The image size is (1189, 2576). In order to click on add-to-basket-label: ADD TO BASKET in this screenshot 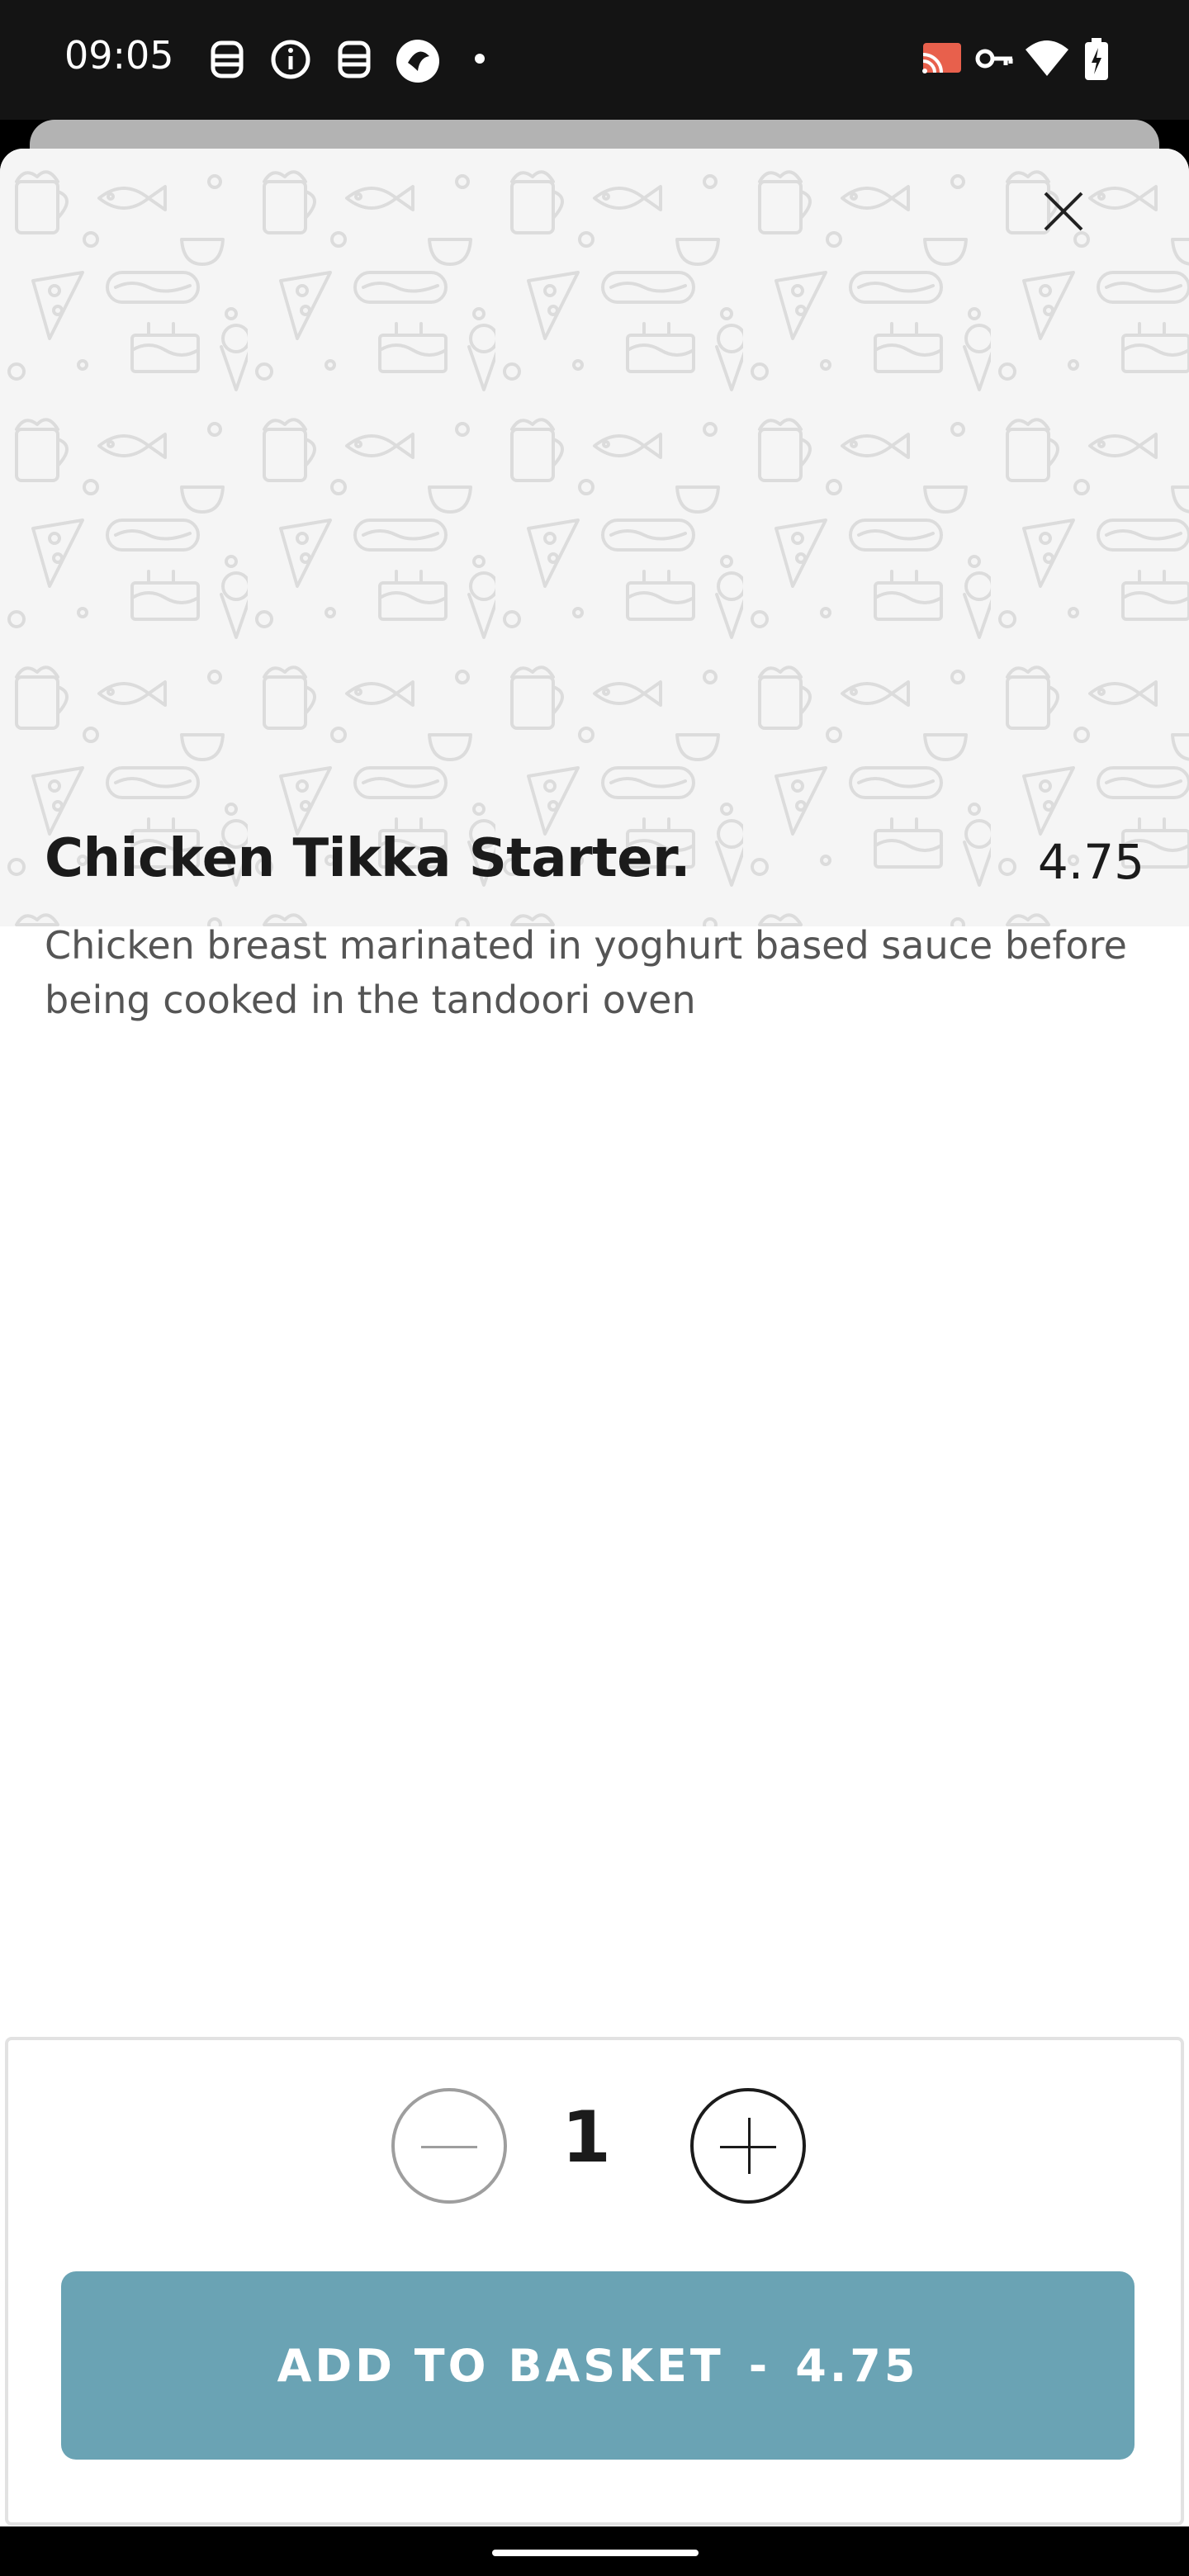, I will do `click(500, 2365)`.